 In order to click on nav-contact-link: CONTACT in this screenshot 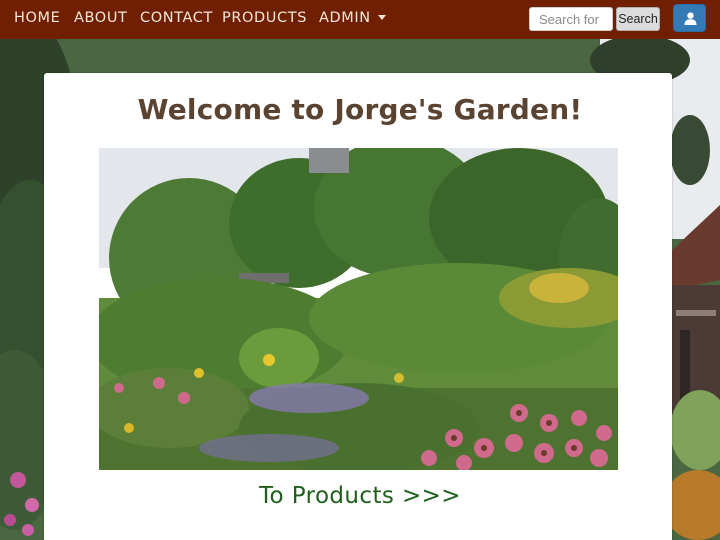, I will do `click(176, 19)`.